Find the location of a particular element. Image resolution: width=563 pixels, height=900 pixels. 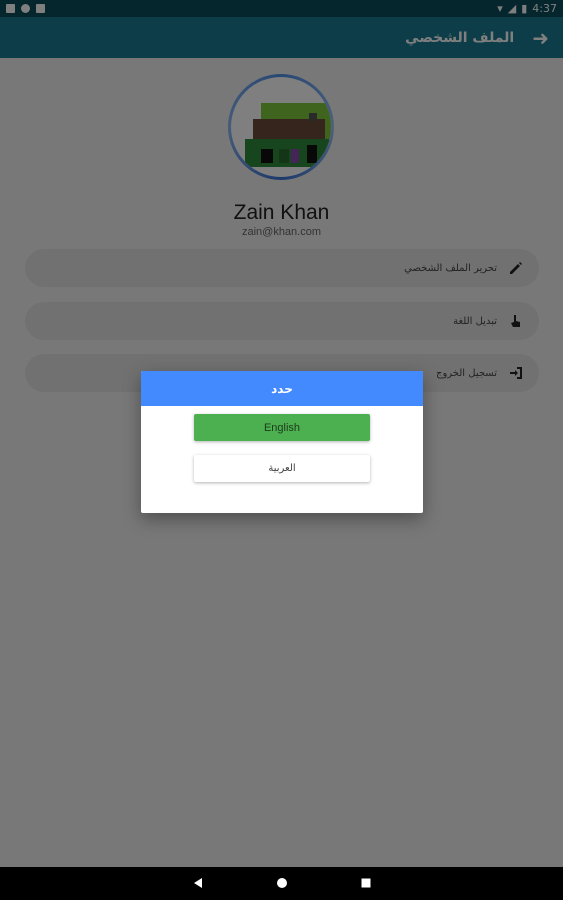

dialog-title: حدد is located at coordinates (282, 388).